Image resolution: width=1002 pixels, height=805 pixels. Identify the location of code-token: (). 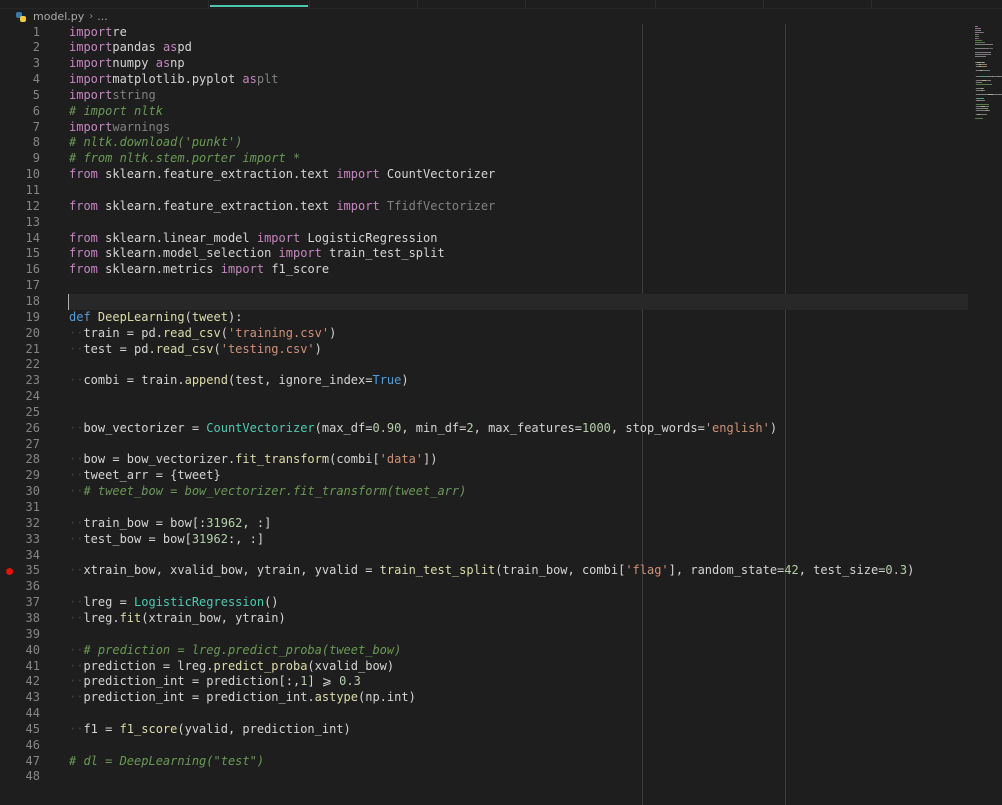
(271, 602).